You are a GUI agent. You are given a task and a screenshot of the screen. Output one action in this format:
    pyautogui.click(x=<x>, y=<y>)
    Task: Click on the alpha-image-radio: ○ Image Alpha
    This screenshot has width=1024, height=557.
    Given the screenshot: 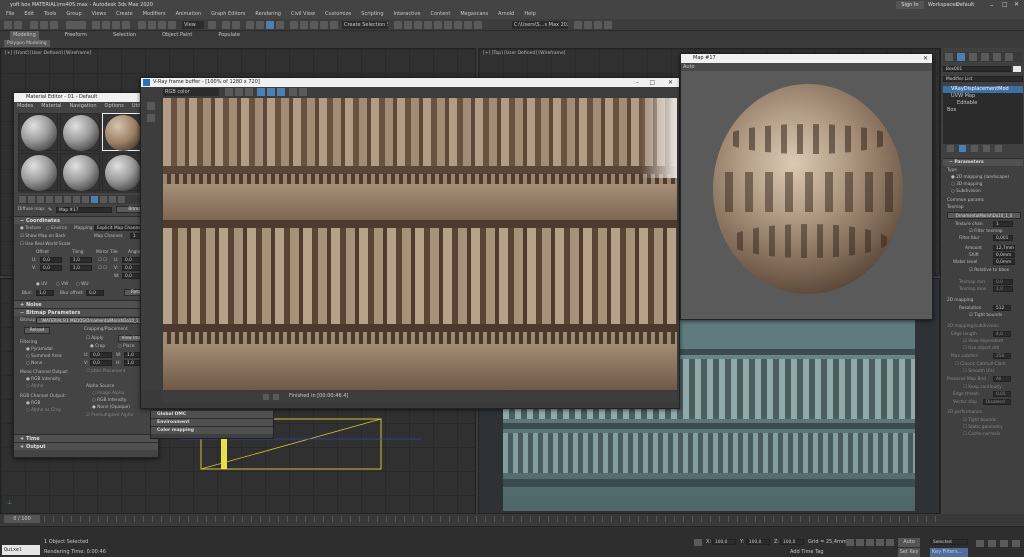 What is the action you would take?
    pyautogui.click(x=108, y=393)
    